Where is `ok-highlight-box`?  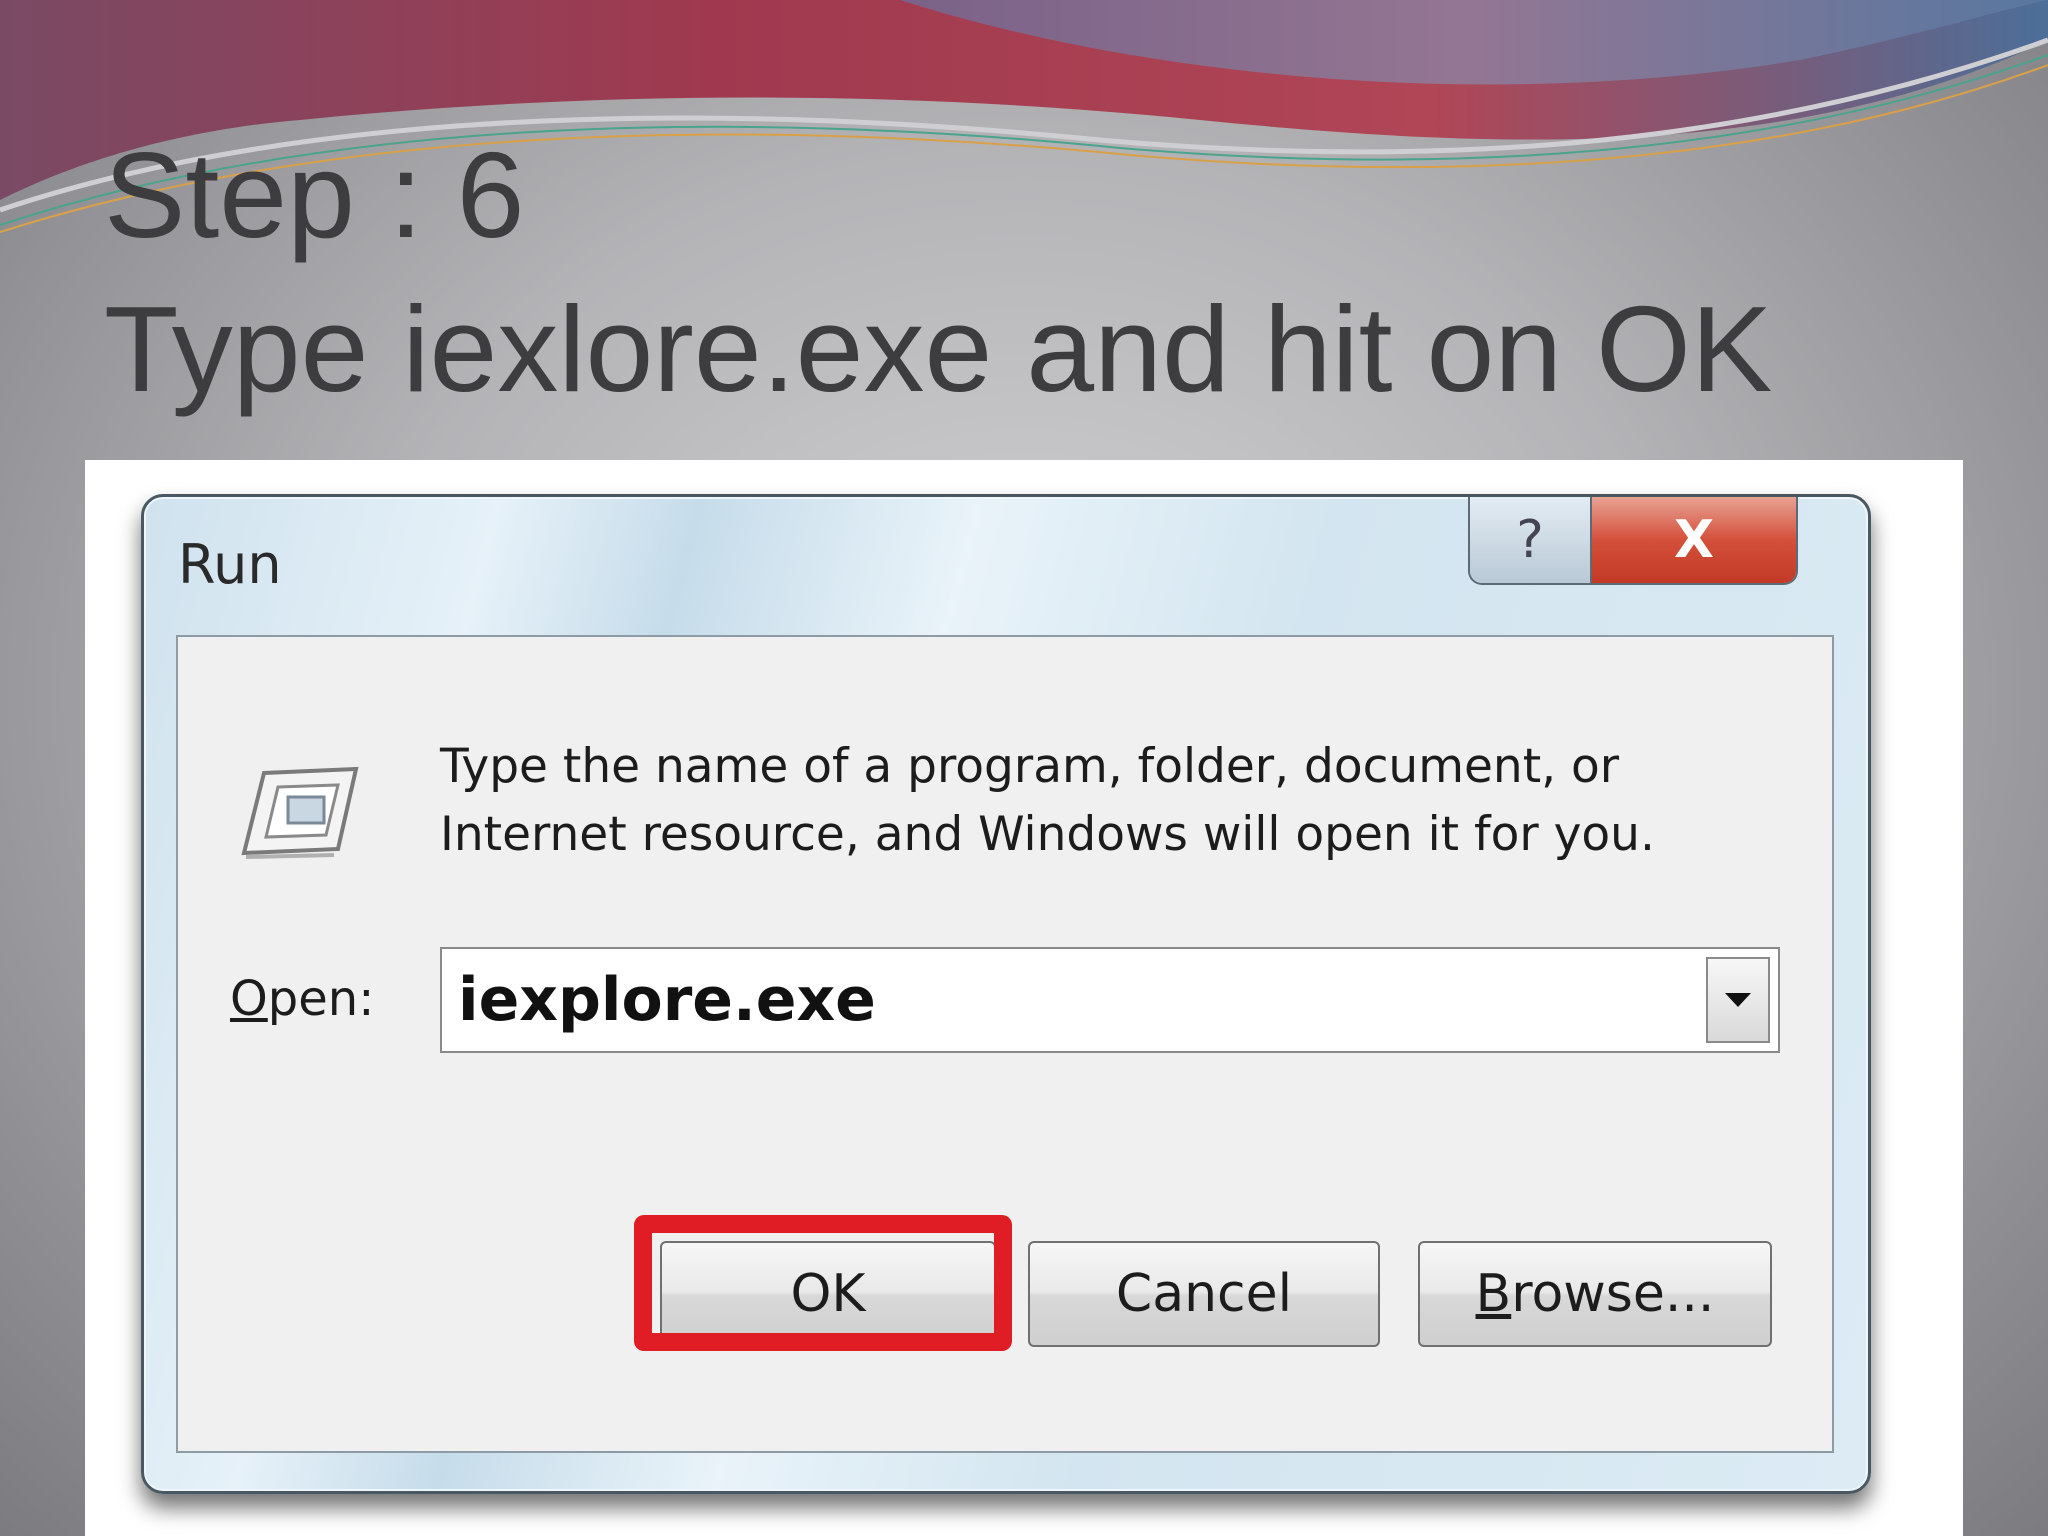
ok-highlight-box is located at coordinates (823, 1283).